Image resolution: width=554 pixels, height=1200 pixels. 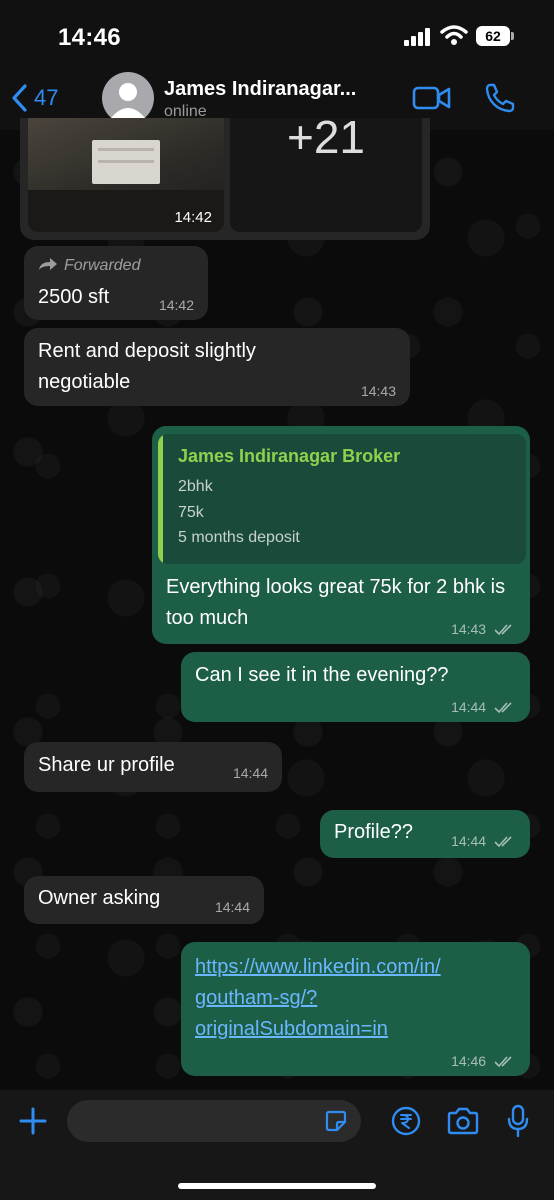 What do you see at coordinates (518, 1121) in the screenshot?
I see `microphone-button` at bounding box center [518, 1121].